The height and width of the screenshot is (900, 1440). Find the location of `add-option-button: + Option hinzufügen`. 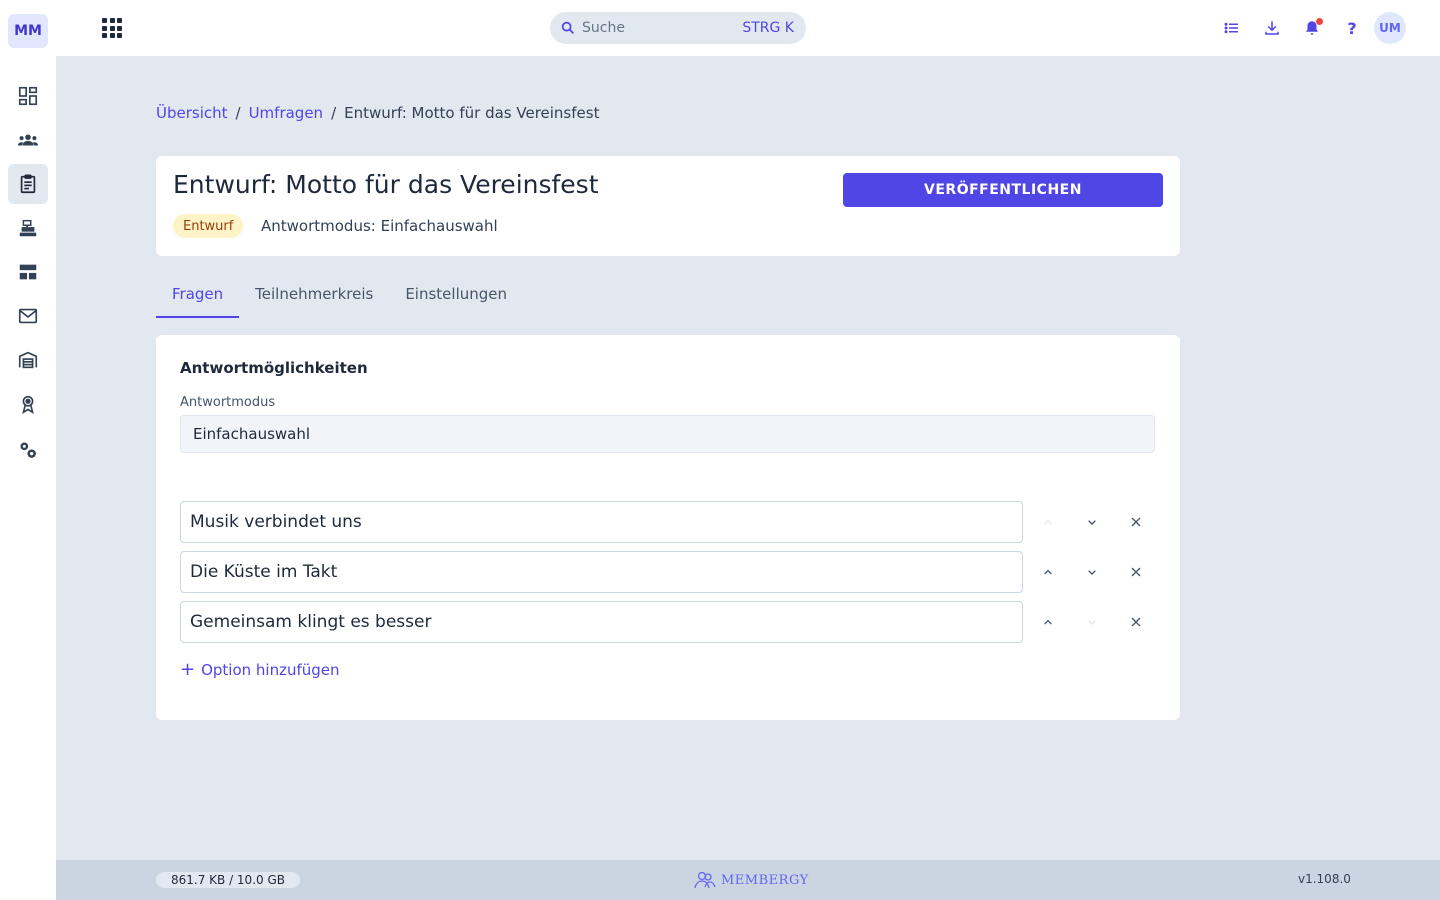

add-option-button: + Option hinzufügen is located at coordinates (260, 669).